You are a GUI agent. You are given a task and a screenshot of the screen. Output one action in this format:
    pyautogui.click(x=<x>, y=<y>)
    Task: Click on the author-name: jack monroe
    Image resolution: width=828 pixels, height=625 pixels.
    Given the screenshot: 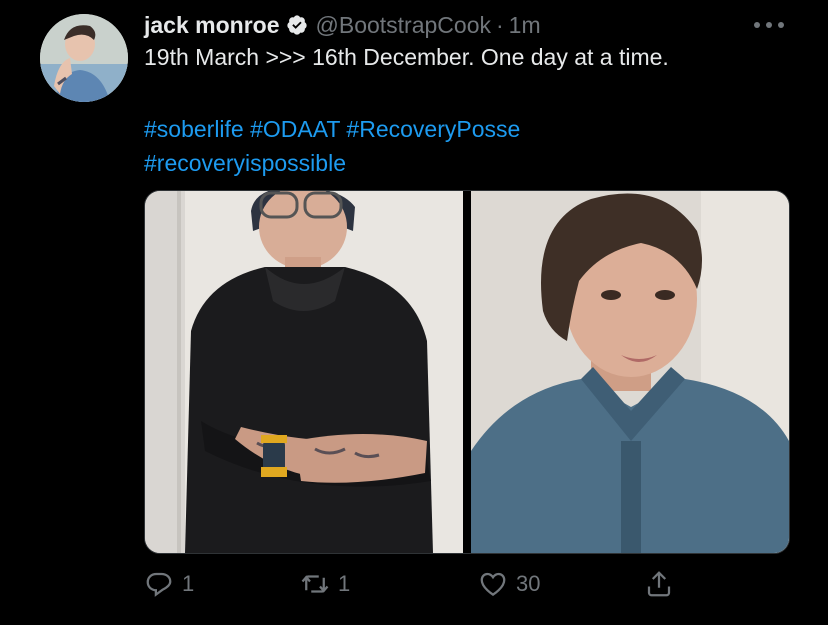 What is the action you would take?
    pyautogui.click(x=212, y=25)
    